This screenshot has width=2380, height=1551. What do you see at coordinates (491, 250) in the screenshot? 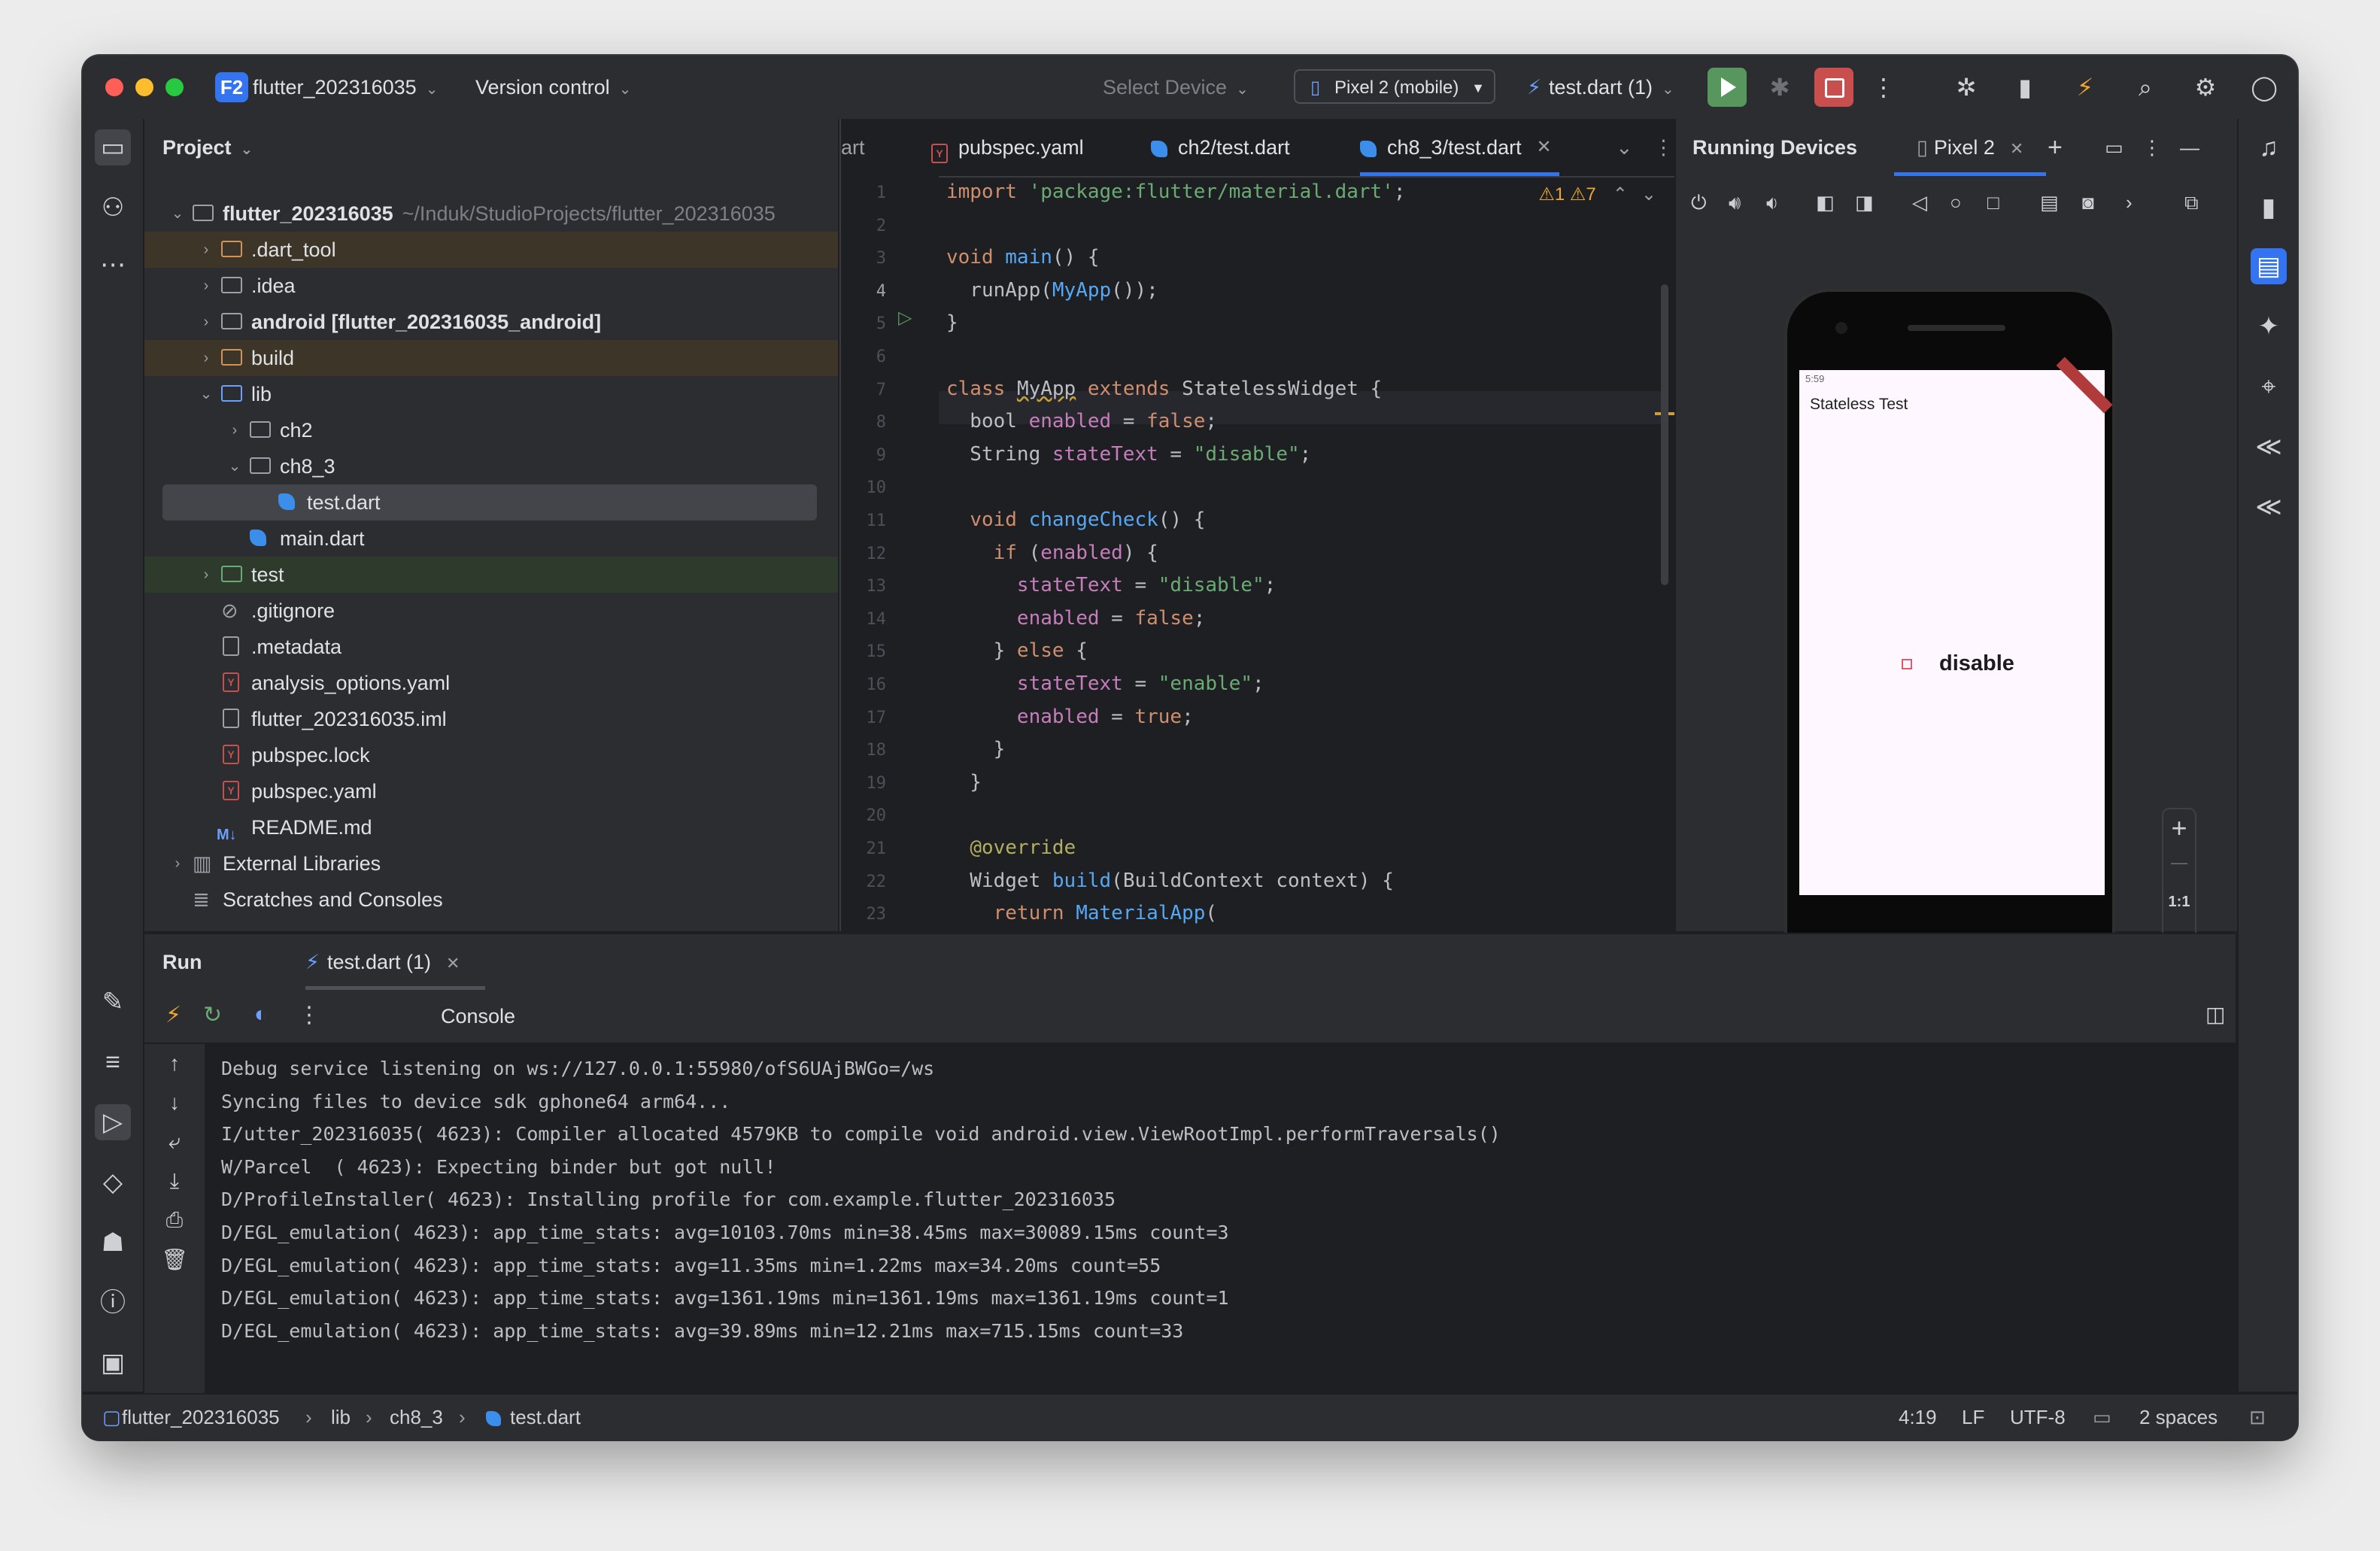
I see `tree-item-dart-tool: › .dart_tool` at bounding box center [491, 250].